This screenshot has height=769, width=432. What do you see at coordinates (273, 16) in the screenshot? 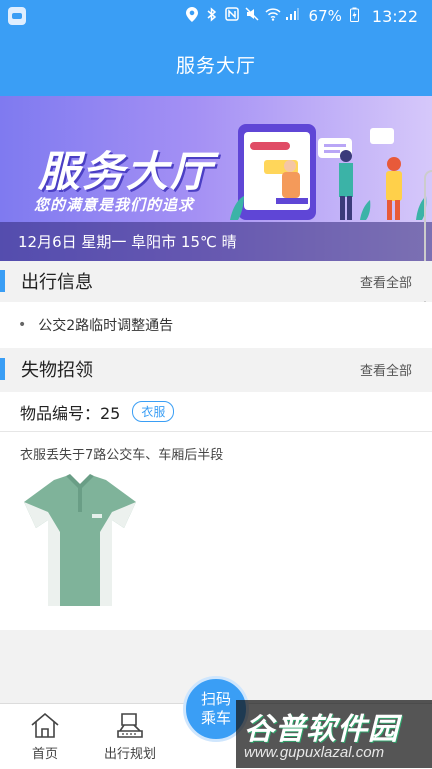
I see `wifi-icon` at bounding box center [273, 16].